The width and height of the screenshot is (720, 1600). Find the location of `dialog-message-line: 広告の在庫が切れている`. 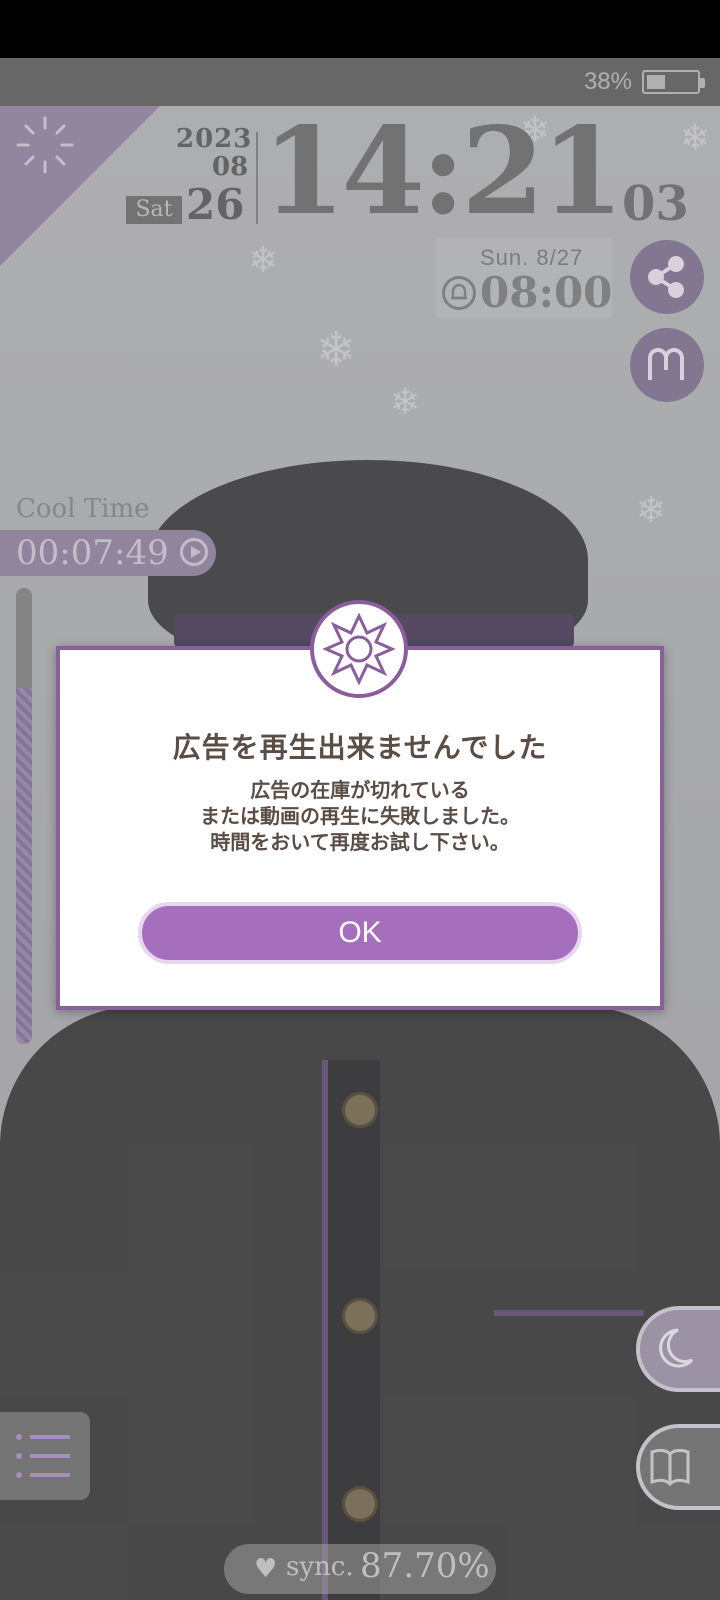

dialog-message-line: 広告の在庫が切れている is located at coordinates (360, 790).